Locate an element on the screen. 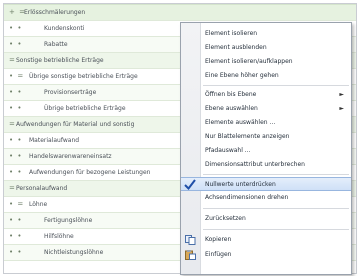  menu-item-label: Einfügen is located at coordinates (218, 254).